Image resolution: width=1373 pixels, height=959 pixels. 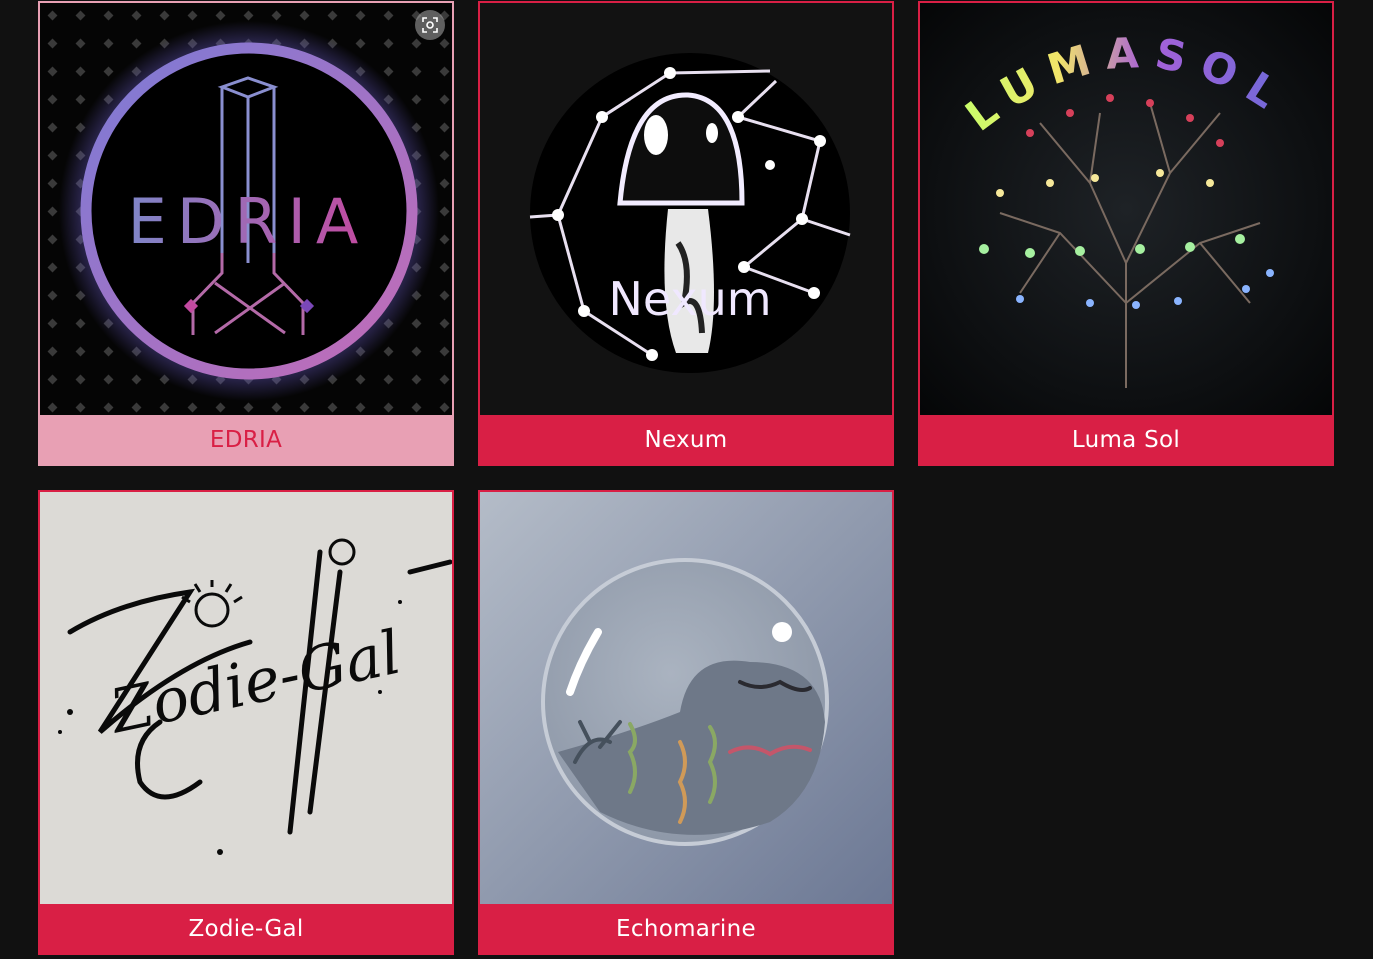 What do you see at coordinates (686, 209) in the screenshot?
I see `nexum-thumbnail: Nexum` at bounding box center [686, 209].